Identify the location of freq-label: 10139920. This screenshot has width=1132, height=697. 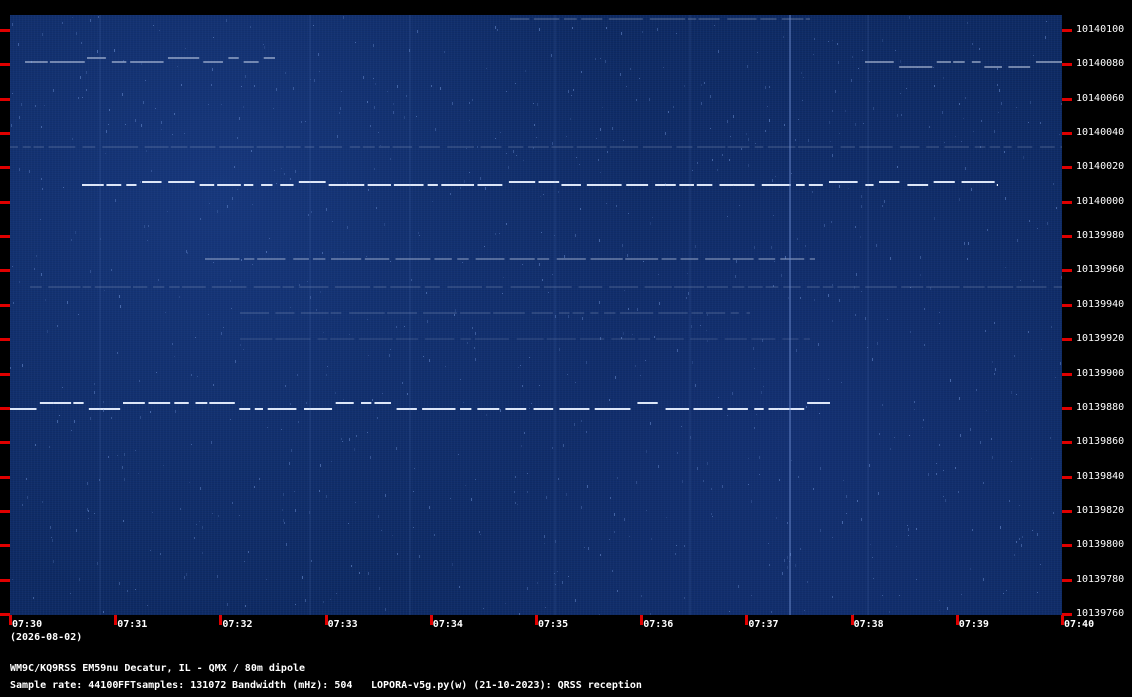
(1100, 339).